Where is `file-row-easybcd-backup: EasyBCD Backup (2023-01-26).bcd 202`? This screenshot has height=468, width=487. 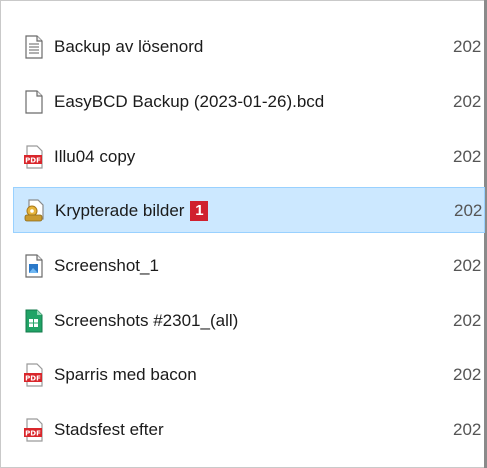 file-row-easybcd-backup: EasyBCD Backup (2023-01-26).bcd 202 is located at coordinates (249, 102).